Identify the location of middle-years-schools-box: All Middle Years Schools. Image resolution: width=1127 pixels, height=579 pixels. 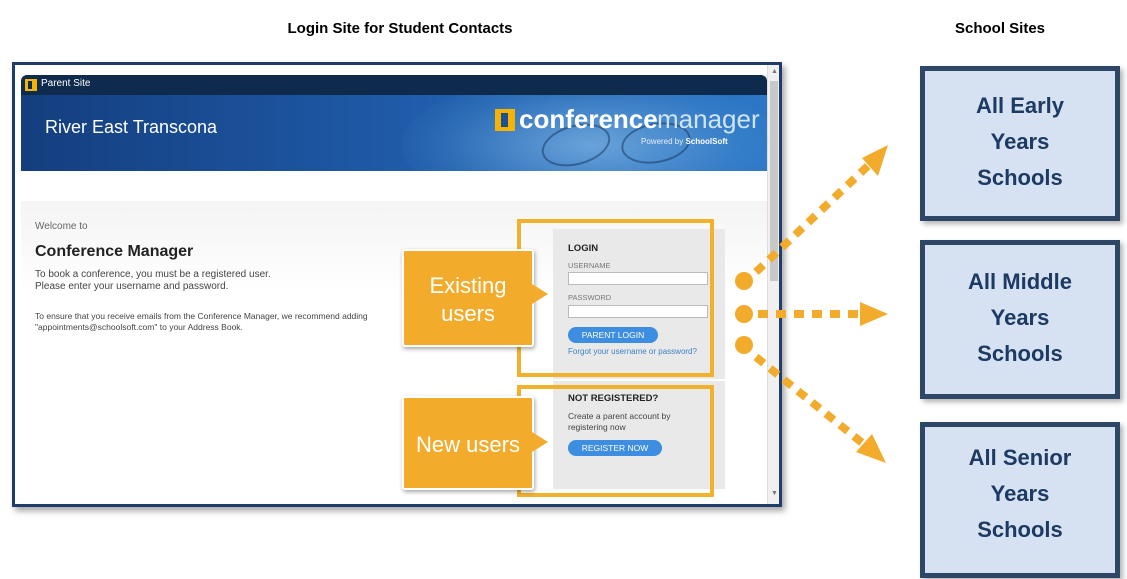
(1020, 319).